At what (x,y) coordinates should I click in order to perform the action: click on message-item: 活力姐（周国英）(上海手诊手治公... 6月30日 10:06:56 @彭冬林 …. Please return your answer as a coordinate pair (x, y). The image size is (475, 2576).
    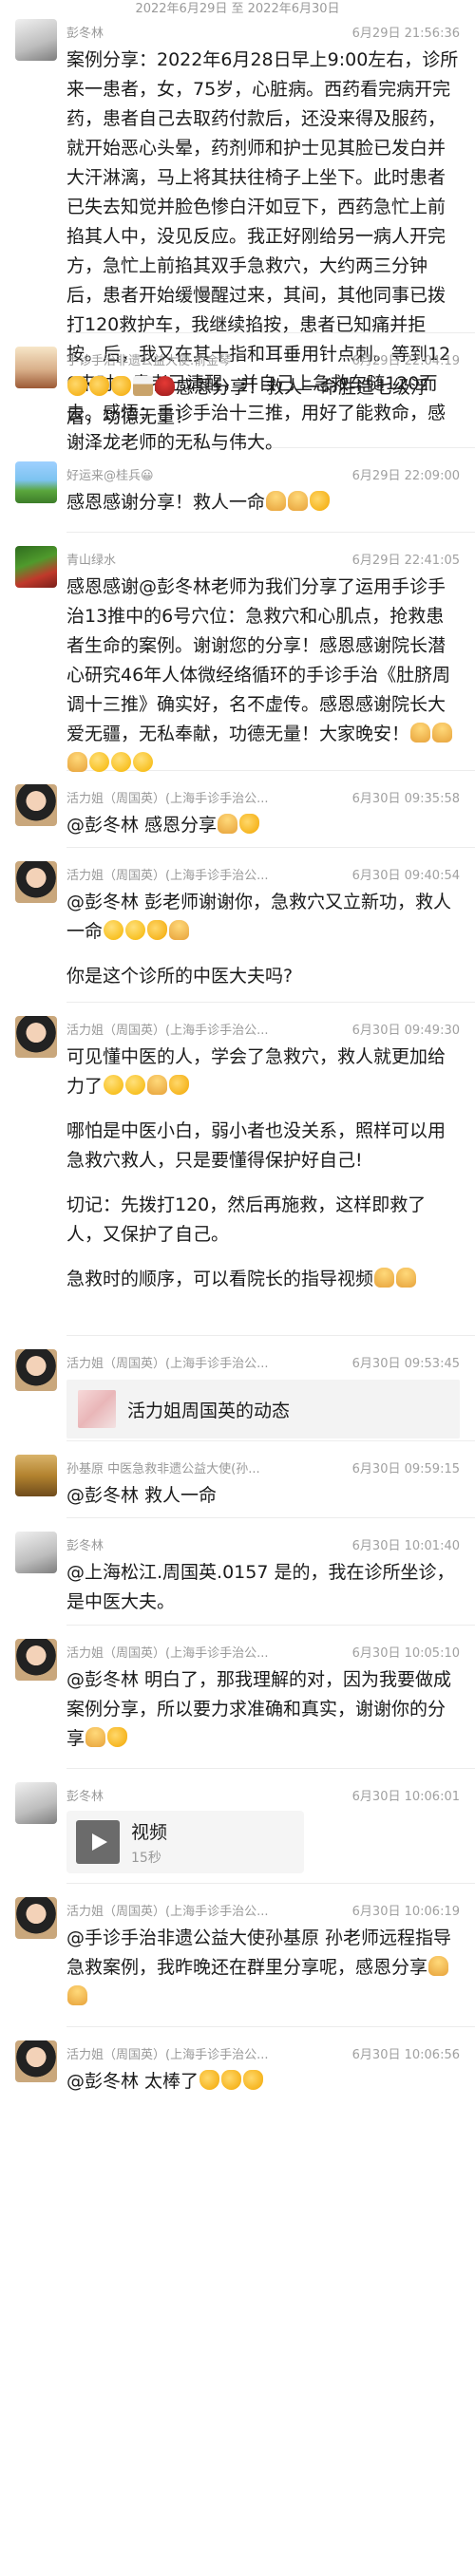
    Looking at the image, I should click on (237, 2070).